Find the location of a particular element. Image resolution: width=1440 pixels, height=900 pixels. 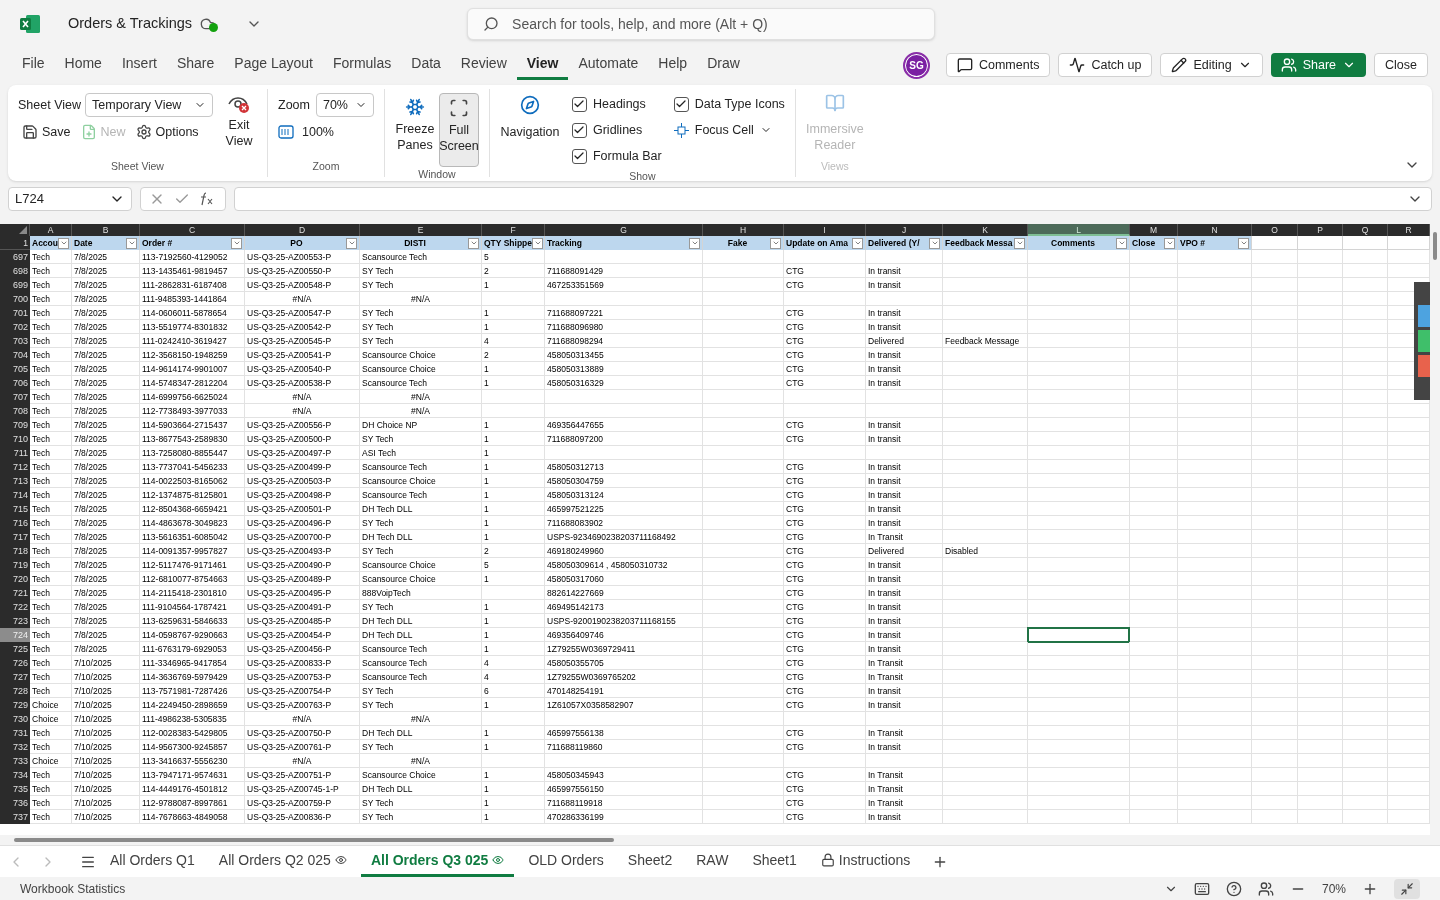

row-number: 728 is located at coordinates (15, 691).